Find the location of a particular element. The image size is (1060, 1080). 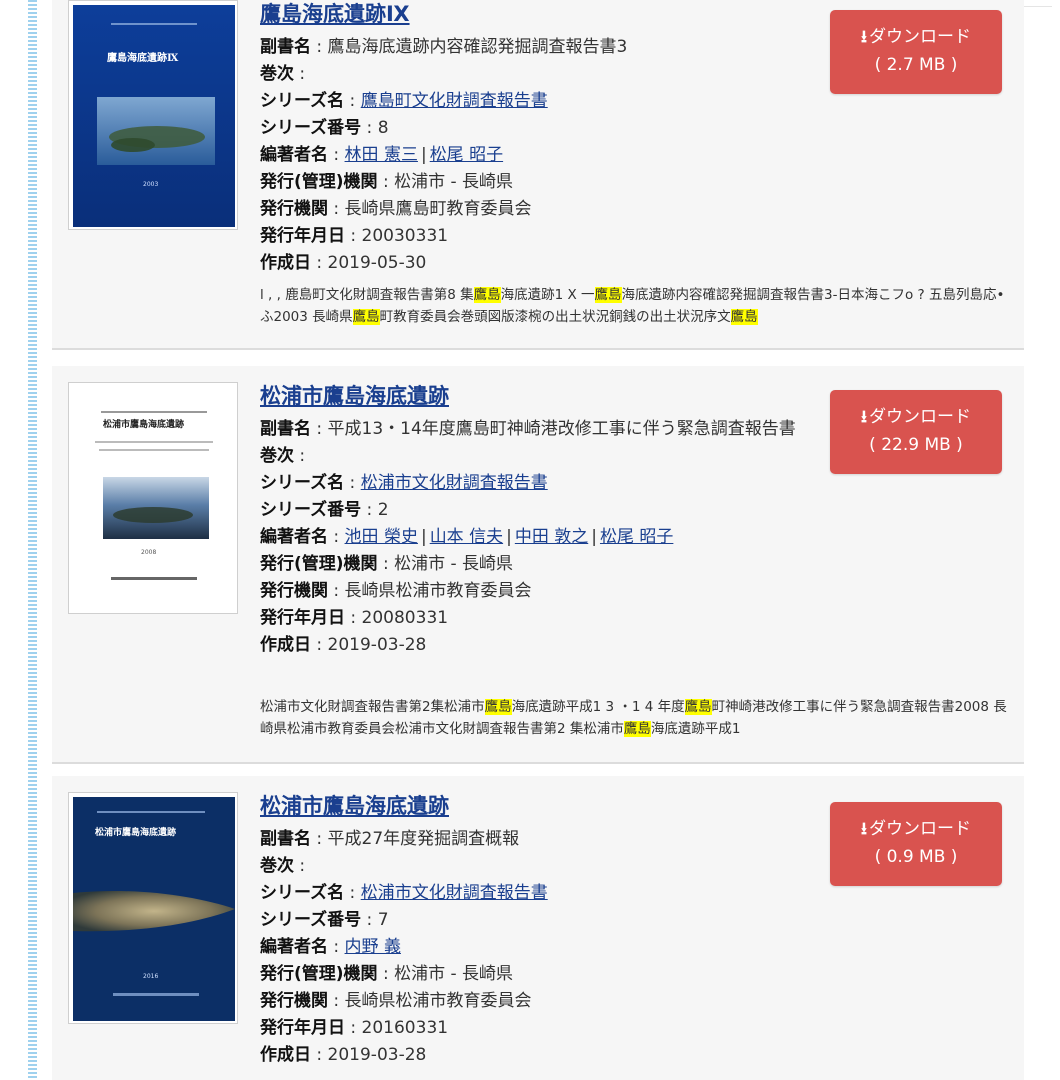

pub-date-label: 発行年月日 is located at coordinates (302, 236).